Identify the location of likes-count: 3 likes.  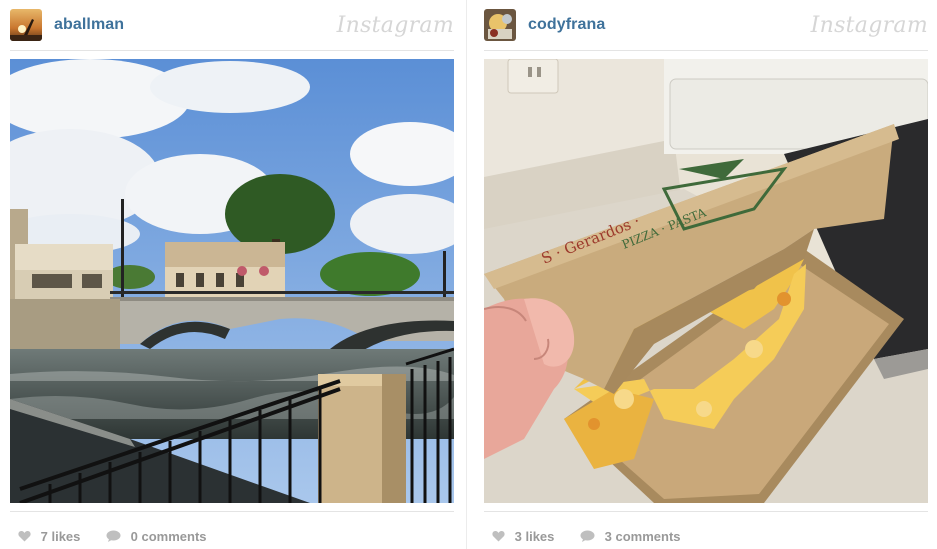
(523, 536).